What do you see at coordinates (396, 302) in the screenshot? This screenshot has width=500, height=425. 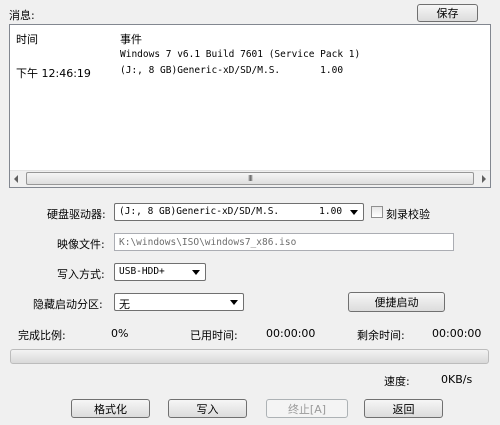 I see `quick-boot-button: 便捷启动` at bounding box center [396, 302].